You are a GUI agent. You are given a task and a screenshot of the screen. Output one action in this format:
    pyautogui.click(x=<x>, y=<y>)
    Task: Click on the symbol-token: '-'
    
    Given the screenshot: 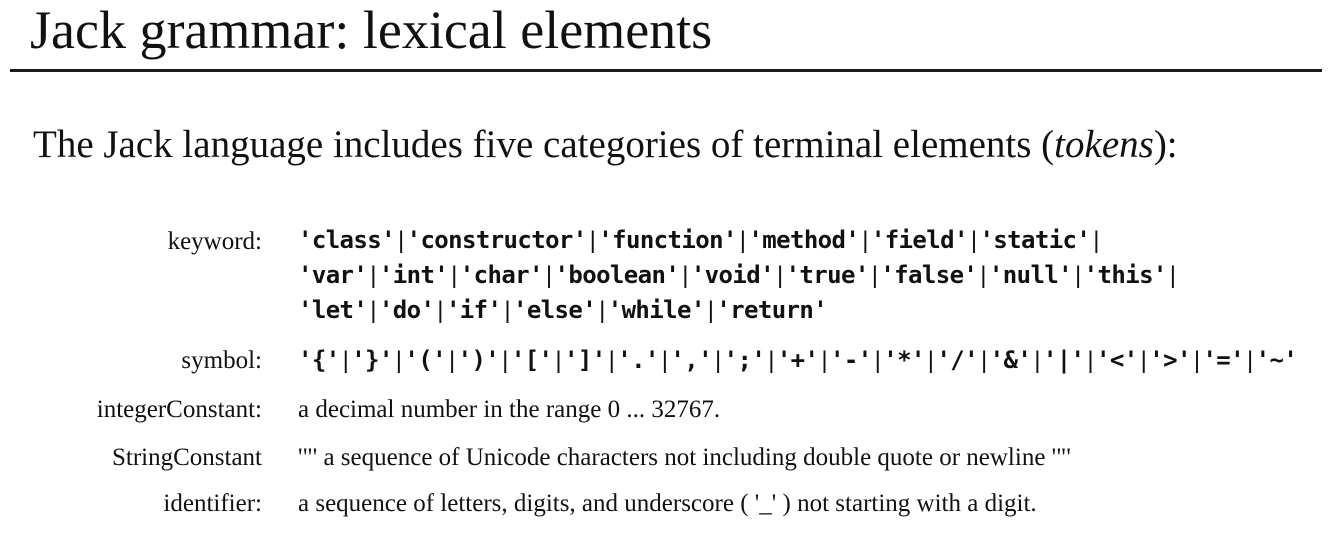 What is the action you would take?
    pyautogui.click(x=851, y=360)
    